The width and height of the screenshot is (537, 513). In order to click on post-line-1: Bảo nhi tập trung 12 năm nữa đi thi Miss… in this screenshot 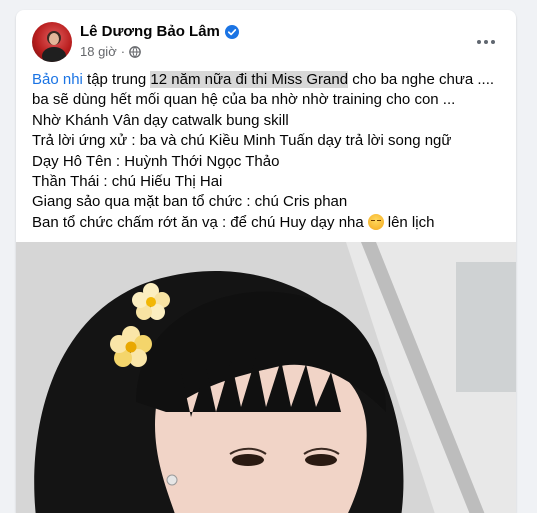, I will do `click(268, 80)`.